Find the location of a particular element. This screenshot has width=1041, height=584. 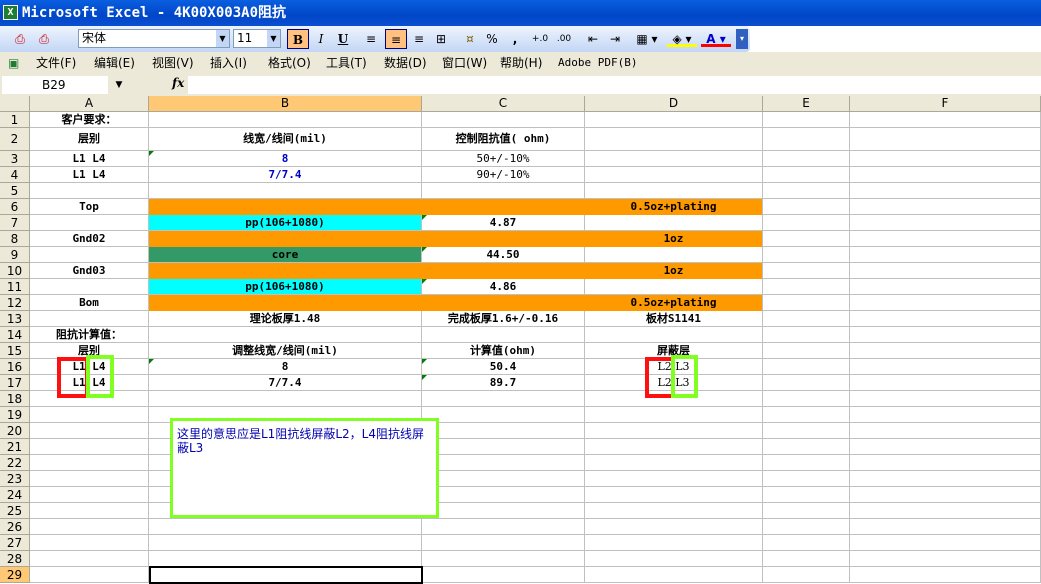

cell-e7 is located at coordinates (806, 223).